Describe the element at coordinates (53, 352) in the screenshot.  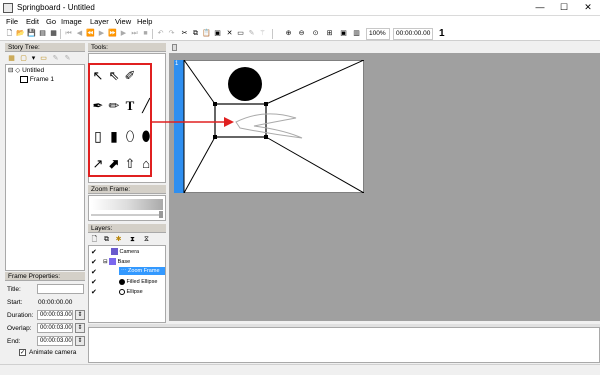
I see `animate-camera-label: Animate camera` at that location.